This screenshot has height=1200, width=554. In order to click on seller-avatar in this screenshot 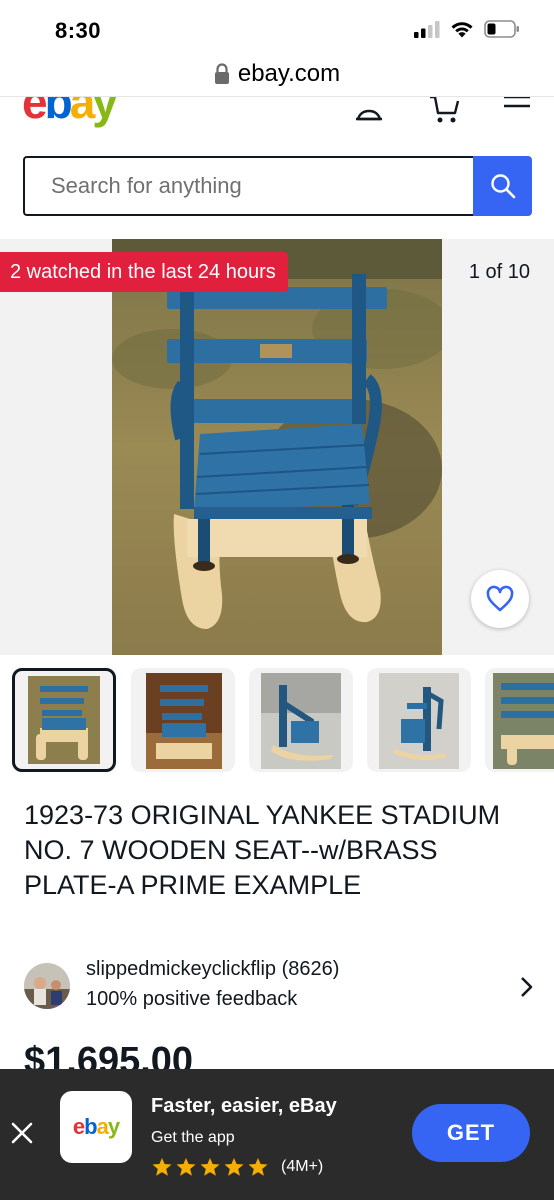, I will do `click(47, 986)`.